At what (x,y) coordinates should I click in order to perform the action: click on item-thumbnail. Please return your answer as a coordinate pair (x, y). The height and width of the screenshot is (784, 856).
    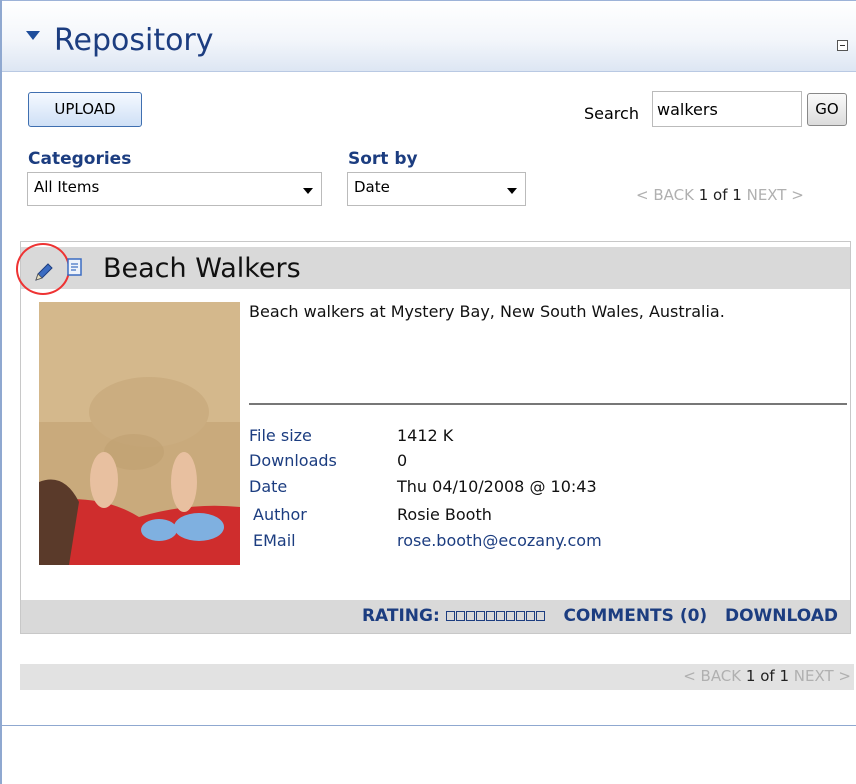
    Looking at the image, I should click on (139, 433).